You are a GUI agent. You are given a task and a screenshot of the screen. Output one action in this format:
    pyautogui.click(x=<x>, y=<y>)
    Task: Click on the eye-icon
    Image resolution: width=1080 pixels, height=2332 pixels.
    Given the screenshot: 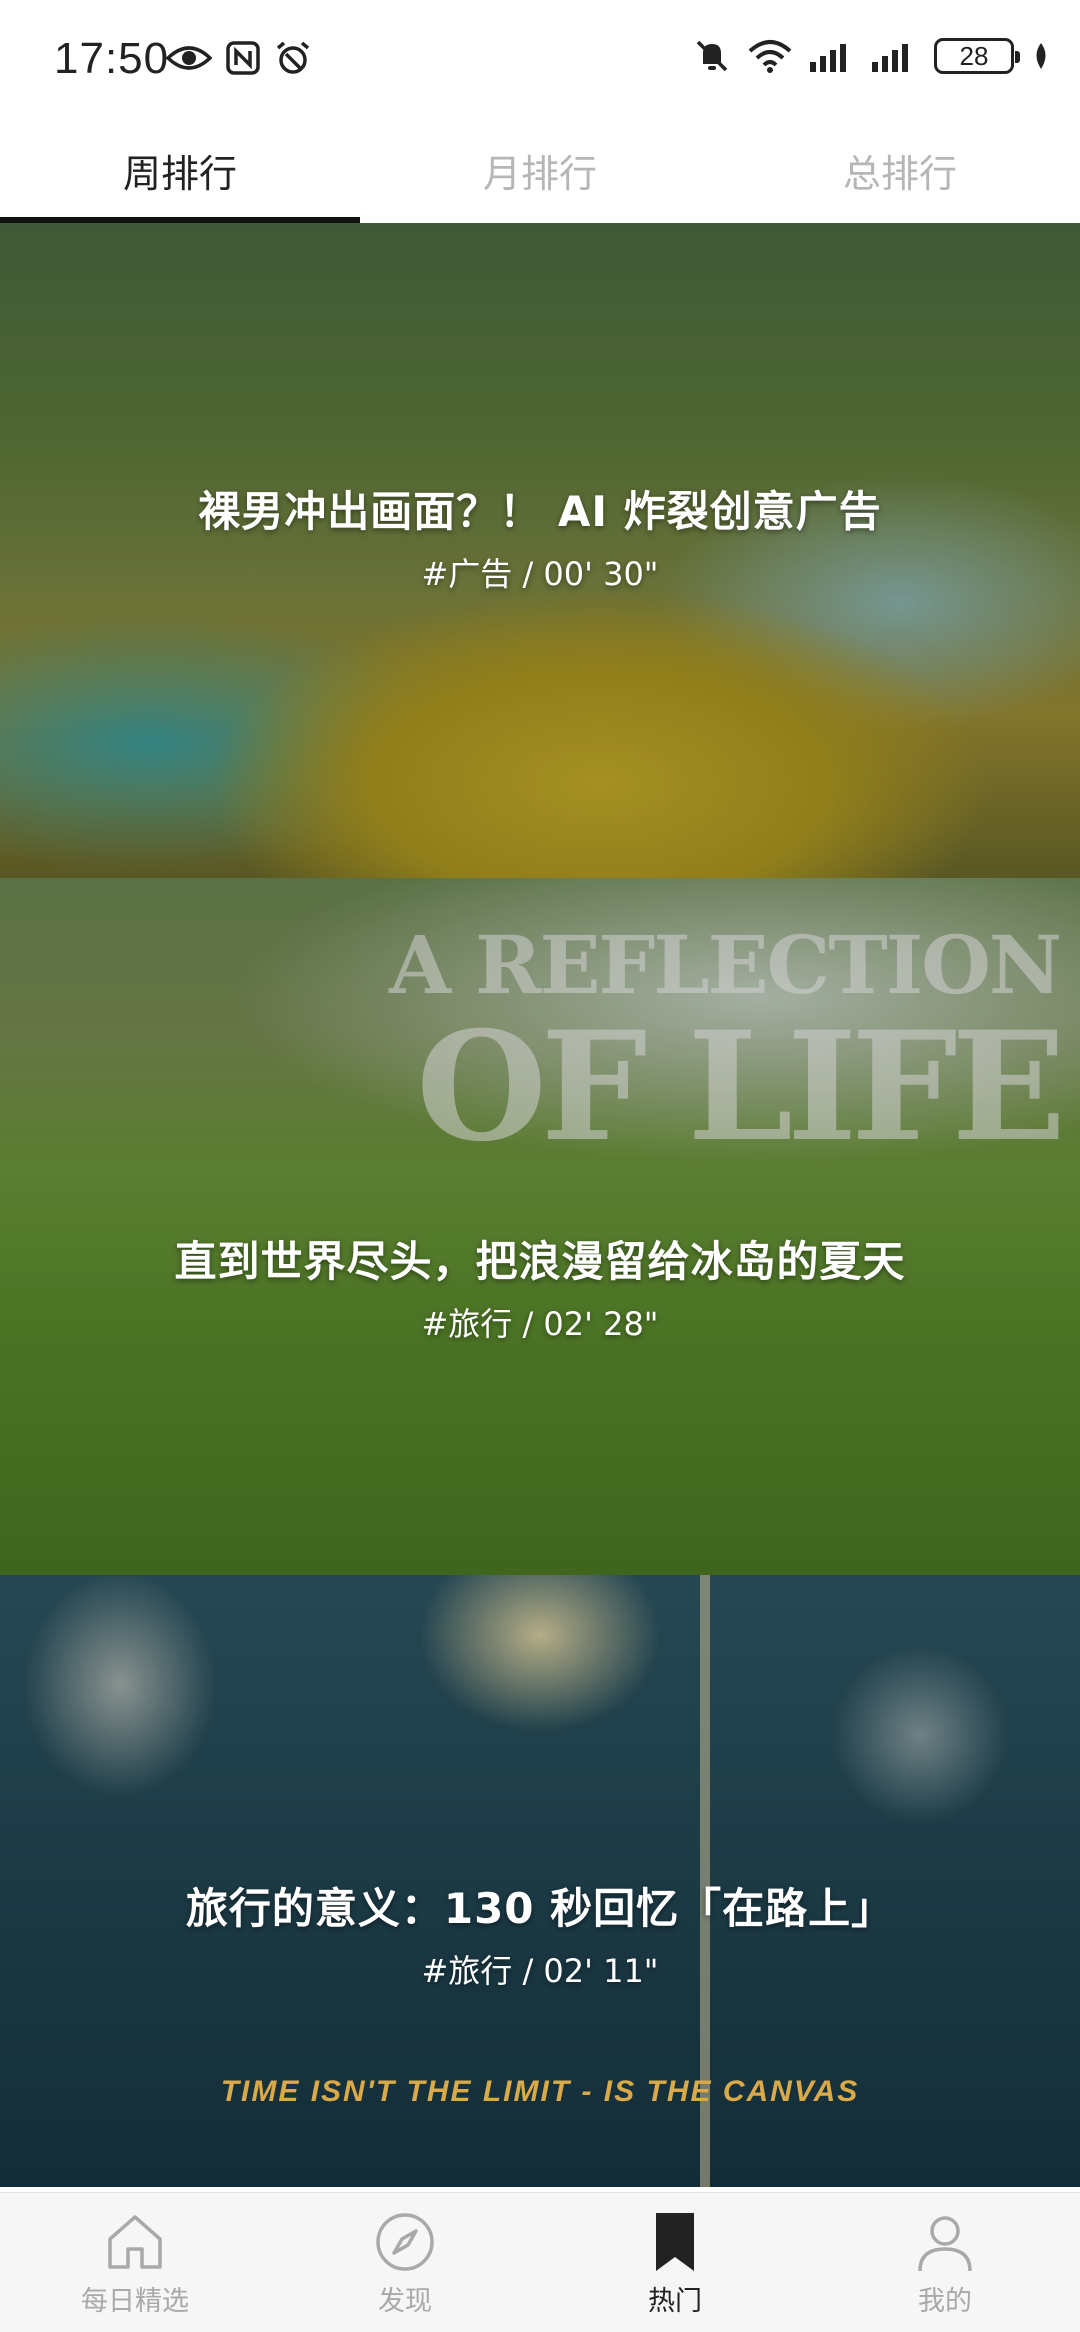 What is the action you would take?
    pyautogui.click(x=189, y=58)
    